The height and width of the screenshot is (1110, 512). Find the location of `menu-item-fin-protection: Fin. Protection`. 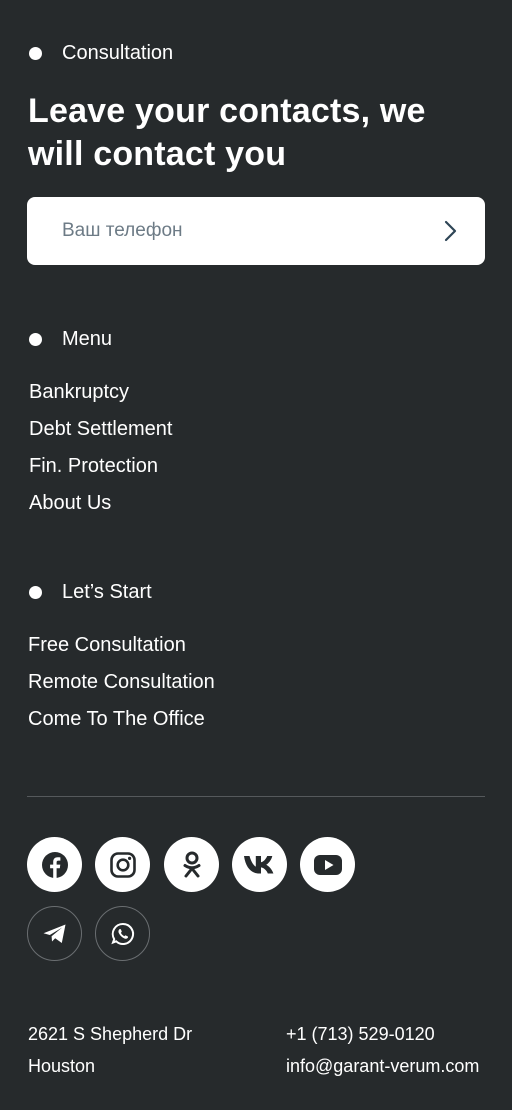

menu-item-fin-protection: Fin. Protection is located at coordinates (100, 466).